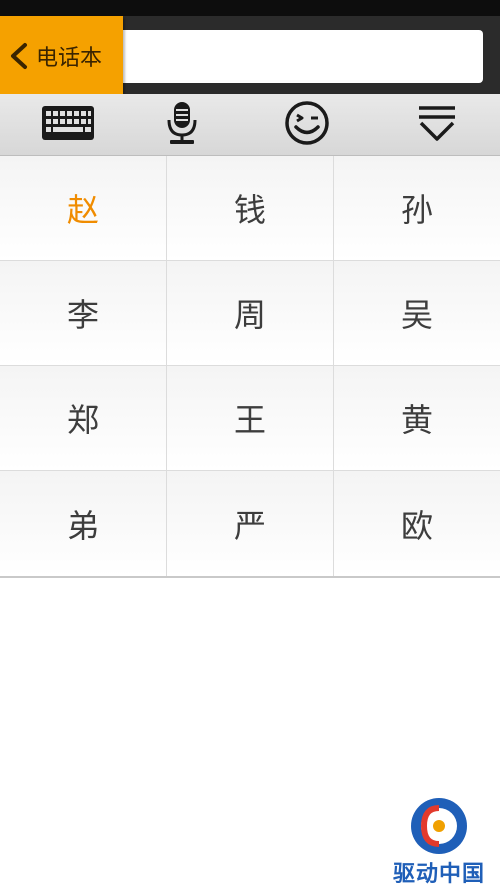  I want to click on grid-row: 郑 王 黄, so click(250, 418).